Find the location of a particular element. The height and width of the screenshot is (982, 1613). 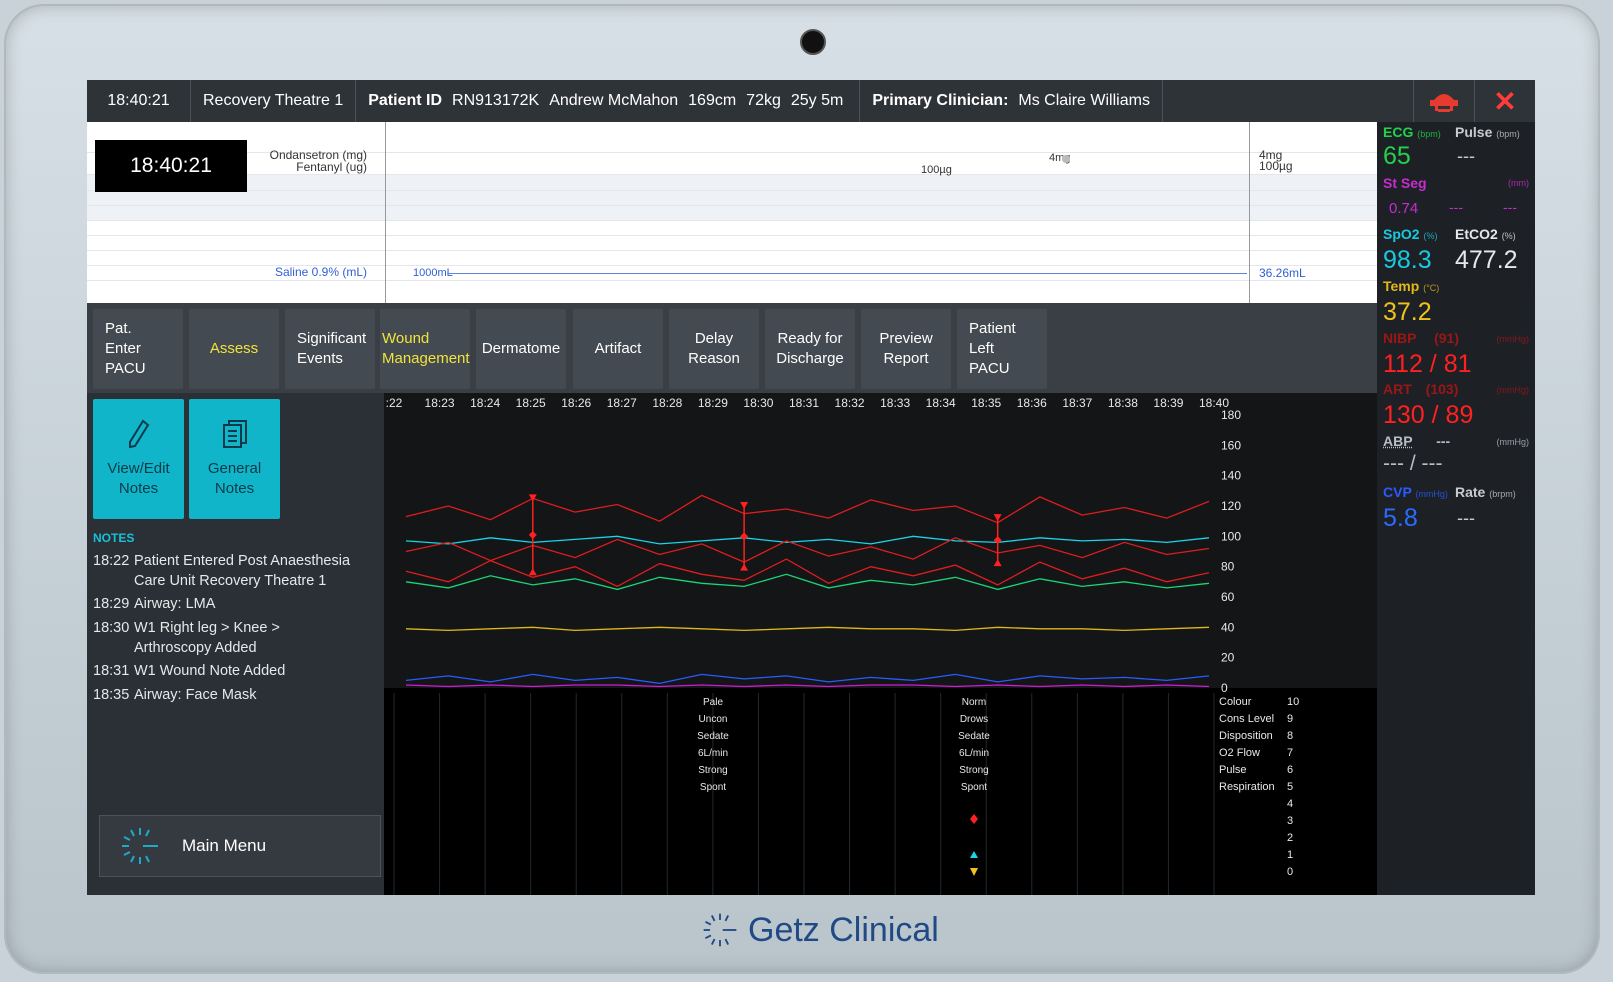

x-tick-label: 18:25 is located at coordinates (531, 403).